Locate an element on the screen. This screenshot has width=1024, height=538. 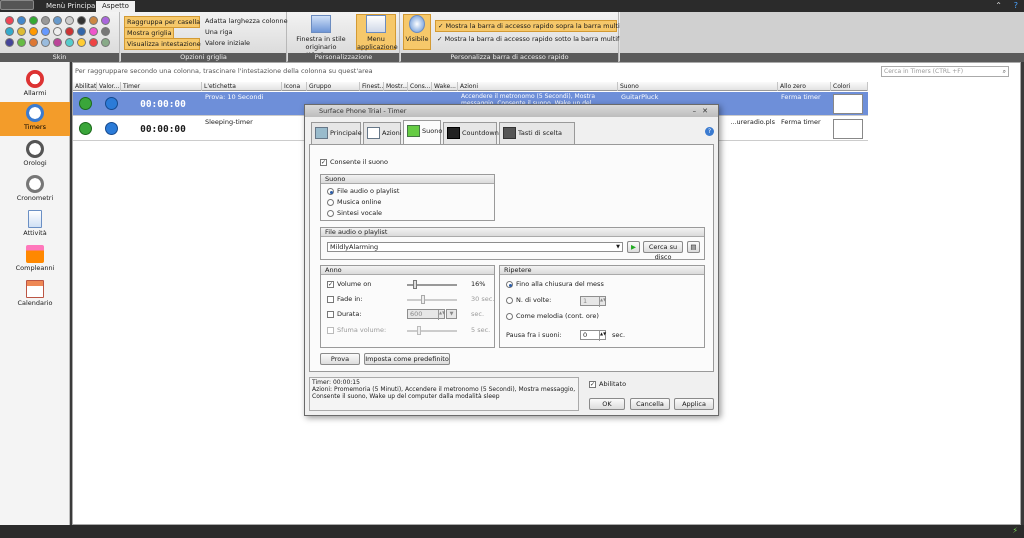
radio-file-audio is located at coordinates (330, 191).